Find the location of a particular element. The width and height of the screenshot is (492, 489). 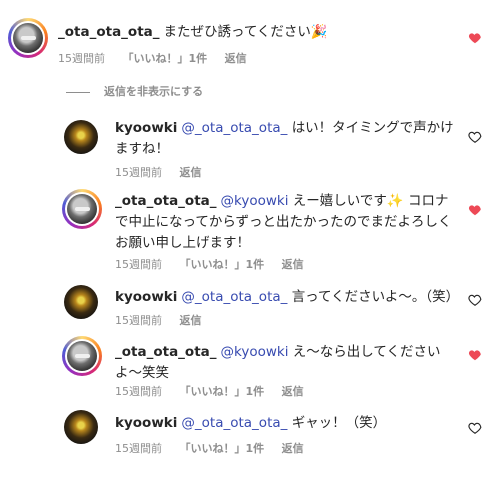

comment-text: _ota_ota_ota_ またぜひ誘ってください🎉 is located at coordinates (253, 32).